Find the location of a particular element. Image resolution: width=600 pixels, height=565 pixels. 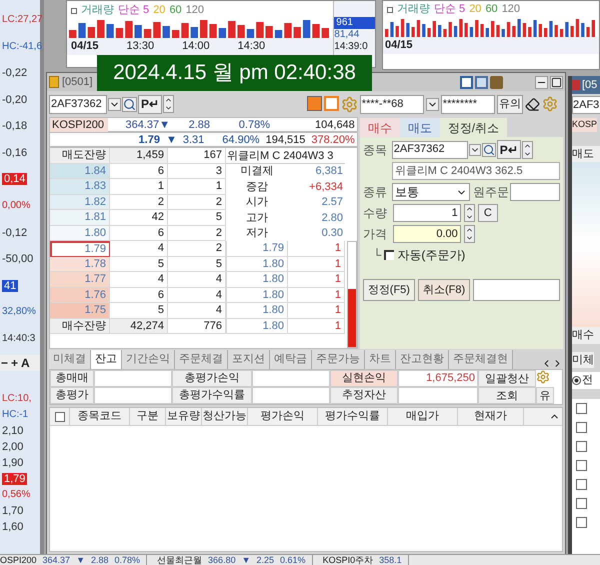

tab: 미체결 is located at coordinates (70, 359).